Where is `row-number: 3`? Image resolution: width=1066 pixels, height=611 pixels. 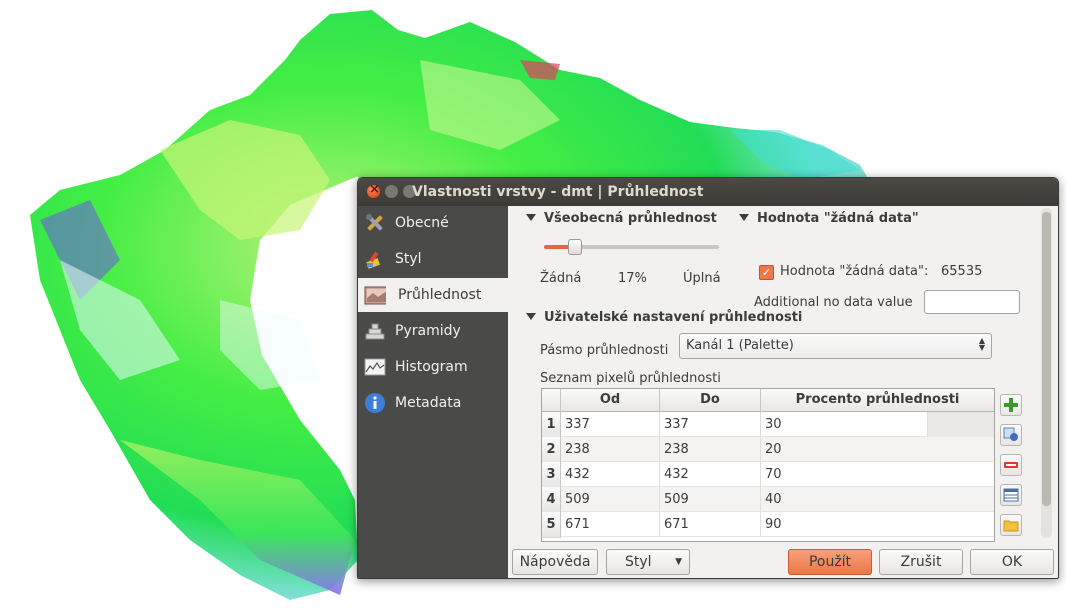
row-number: 3 is located at coordinates (551, 475).